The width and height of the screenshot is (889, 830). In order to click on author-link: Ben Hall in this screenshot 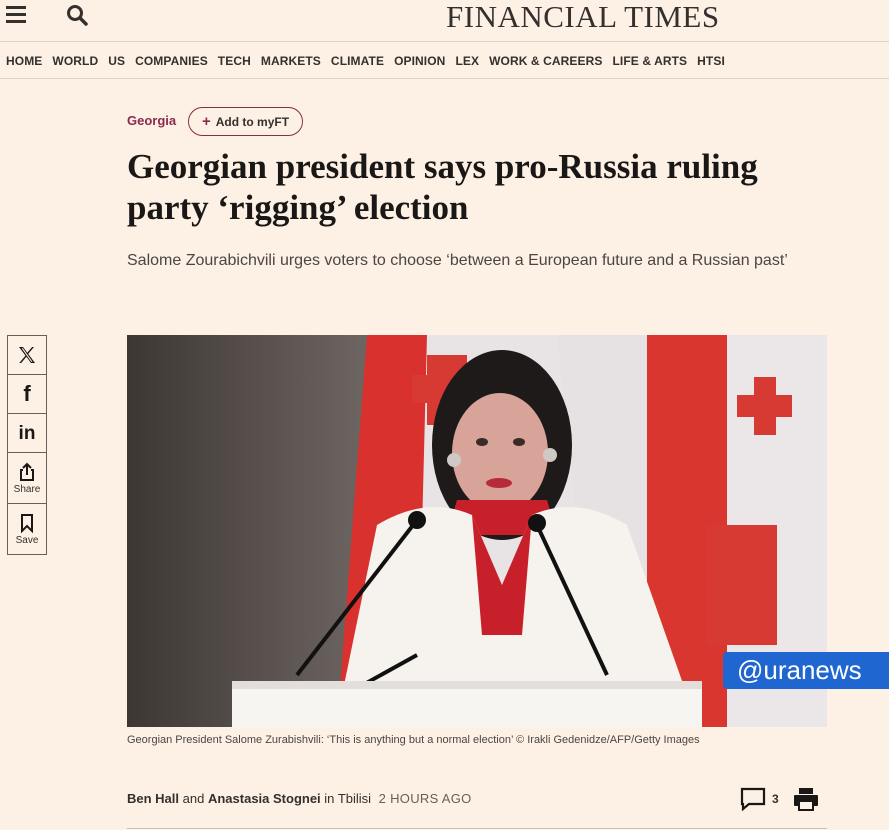, I will do `click(153, 798)`.